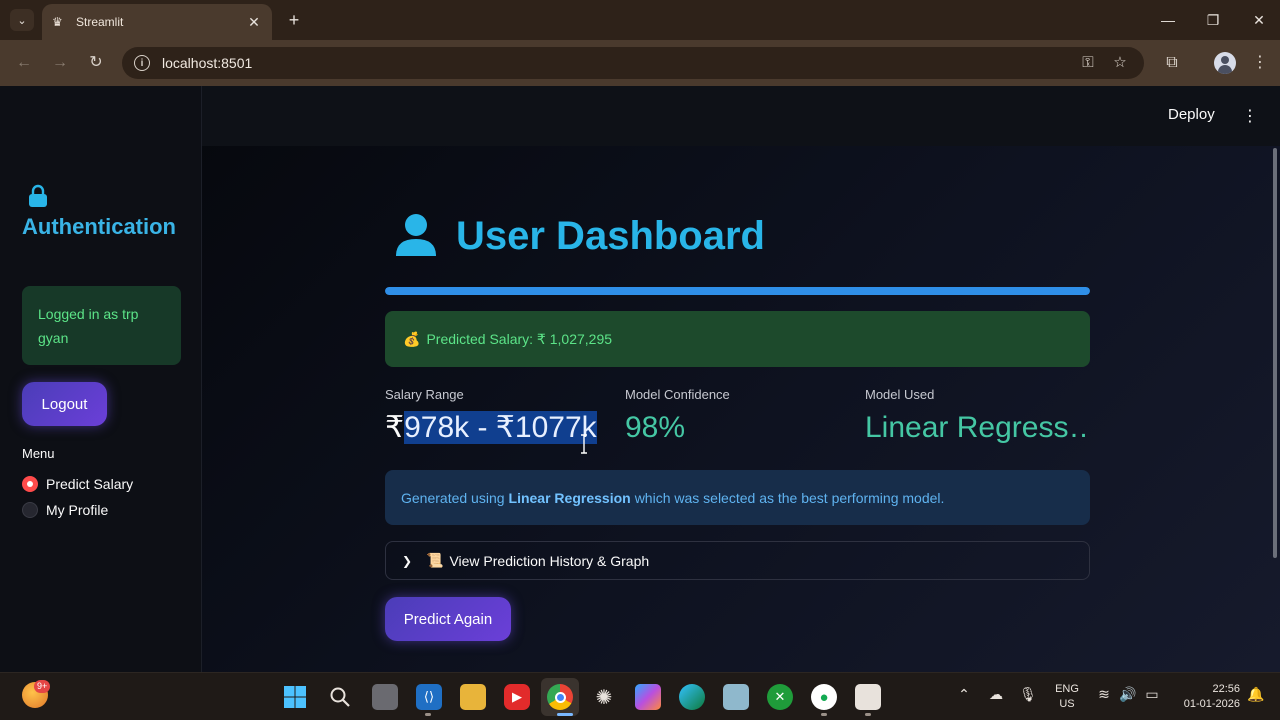 The width and height of the screenshot is (1280, 720). I want to click on metric-label-model-confidence: Model Confidence, so click(677, 394).